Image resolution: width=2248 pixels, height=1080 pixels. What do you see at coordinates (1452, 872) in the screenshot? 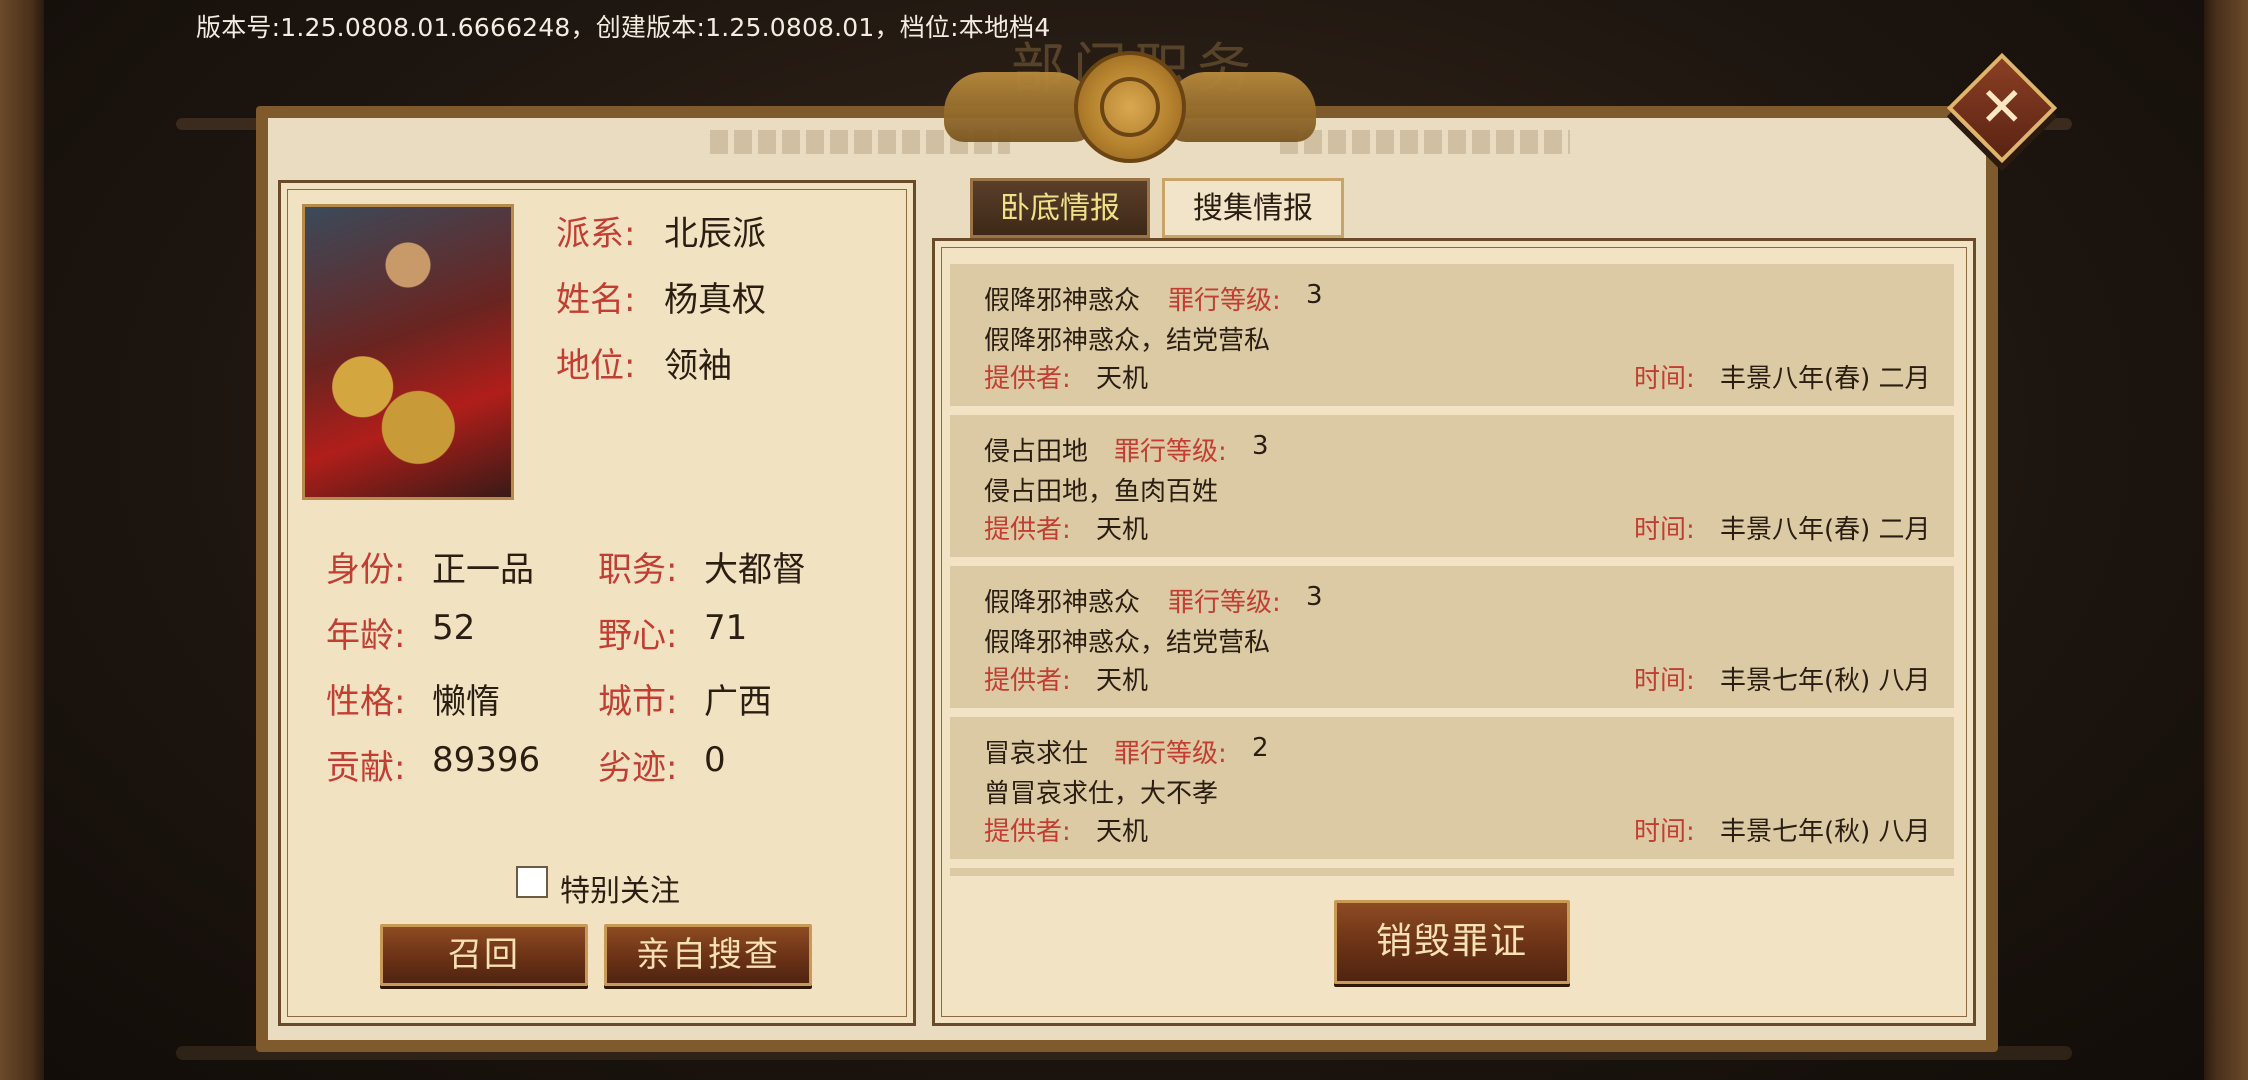
I see `intel-entry-partial` at bounding box center [1452, 872].